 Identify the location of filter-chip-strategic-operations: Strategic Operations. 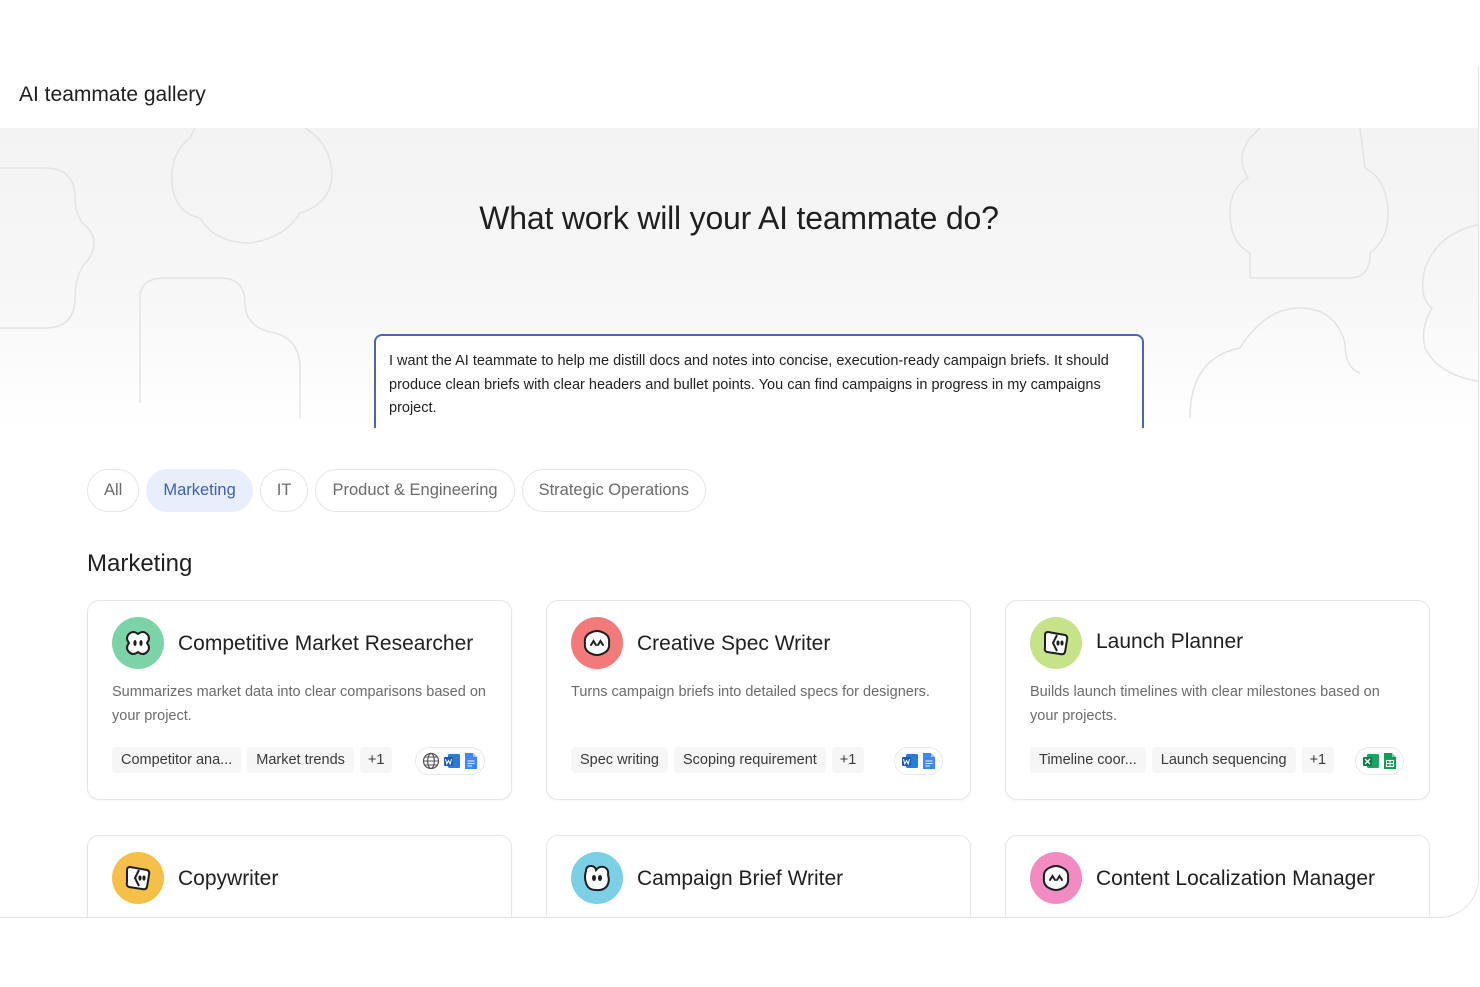
(613, 490).